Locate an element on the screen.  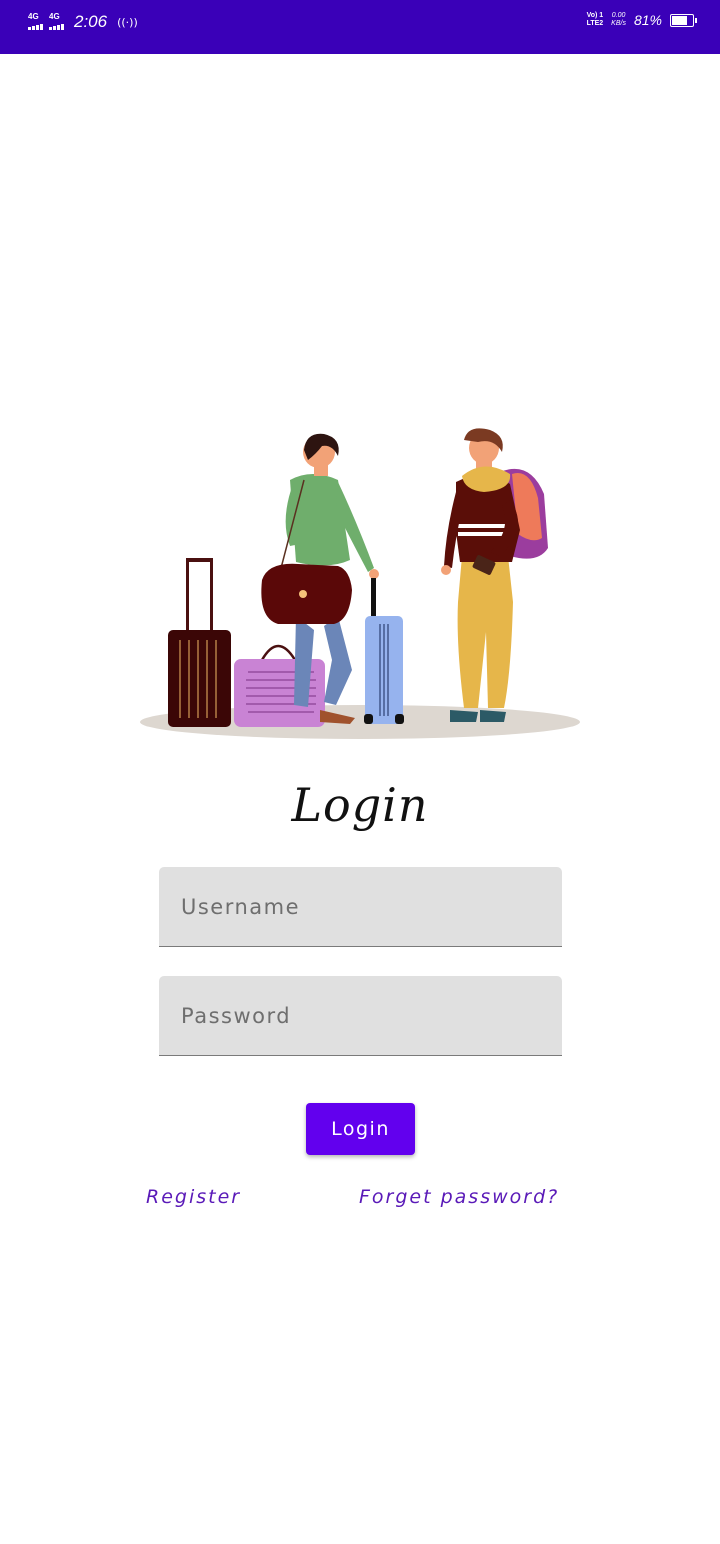
password-input is located at coordinates (360, 1015).